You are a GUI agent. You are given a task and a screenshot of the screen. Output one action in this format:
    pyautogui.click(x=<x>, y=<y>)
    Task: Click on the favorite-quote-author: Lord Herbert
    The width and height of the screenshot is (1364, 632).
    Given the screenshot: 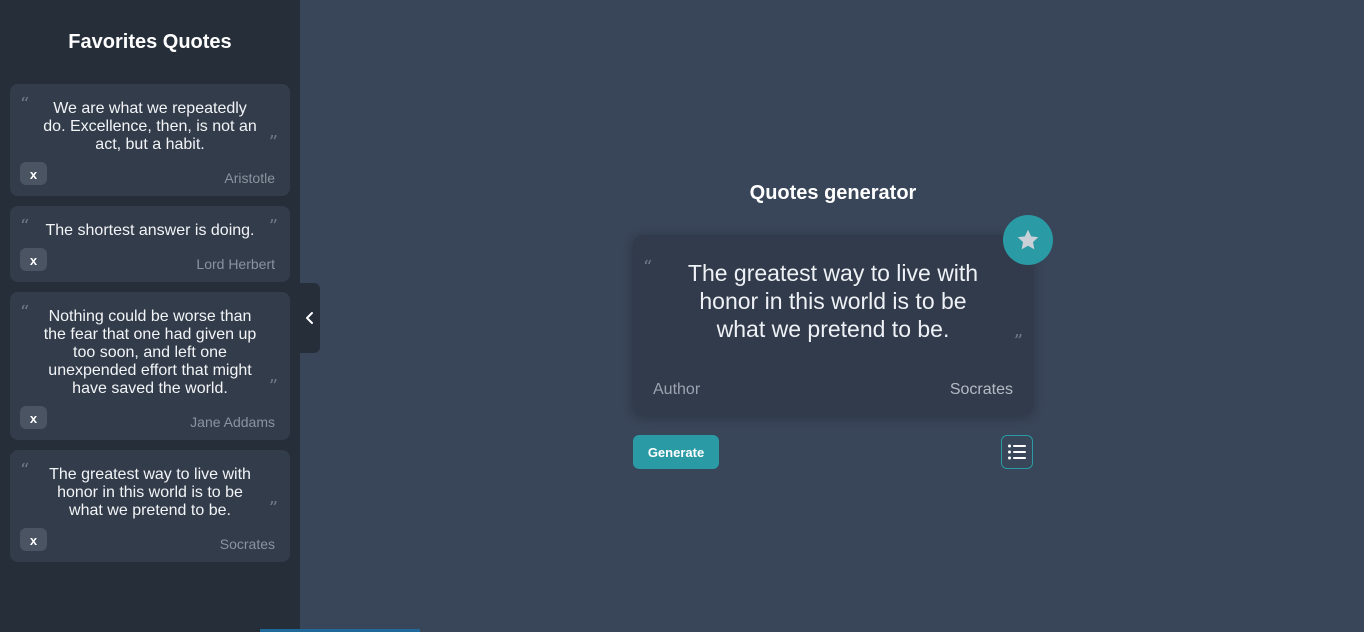 What is the action you would take?
    pyautogui.click(x=235, y=264)
    